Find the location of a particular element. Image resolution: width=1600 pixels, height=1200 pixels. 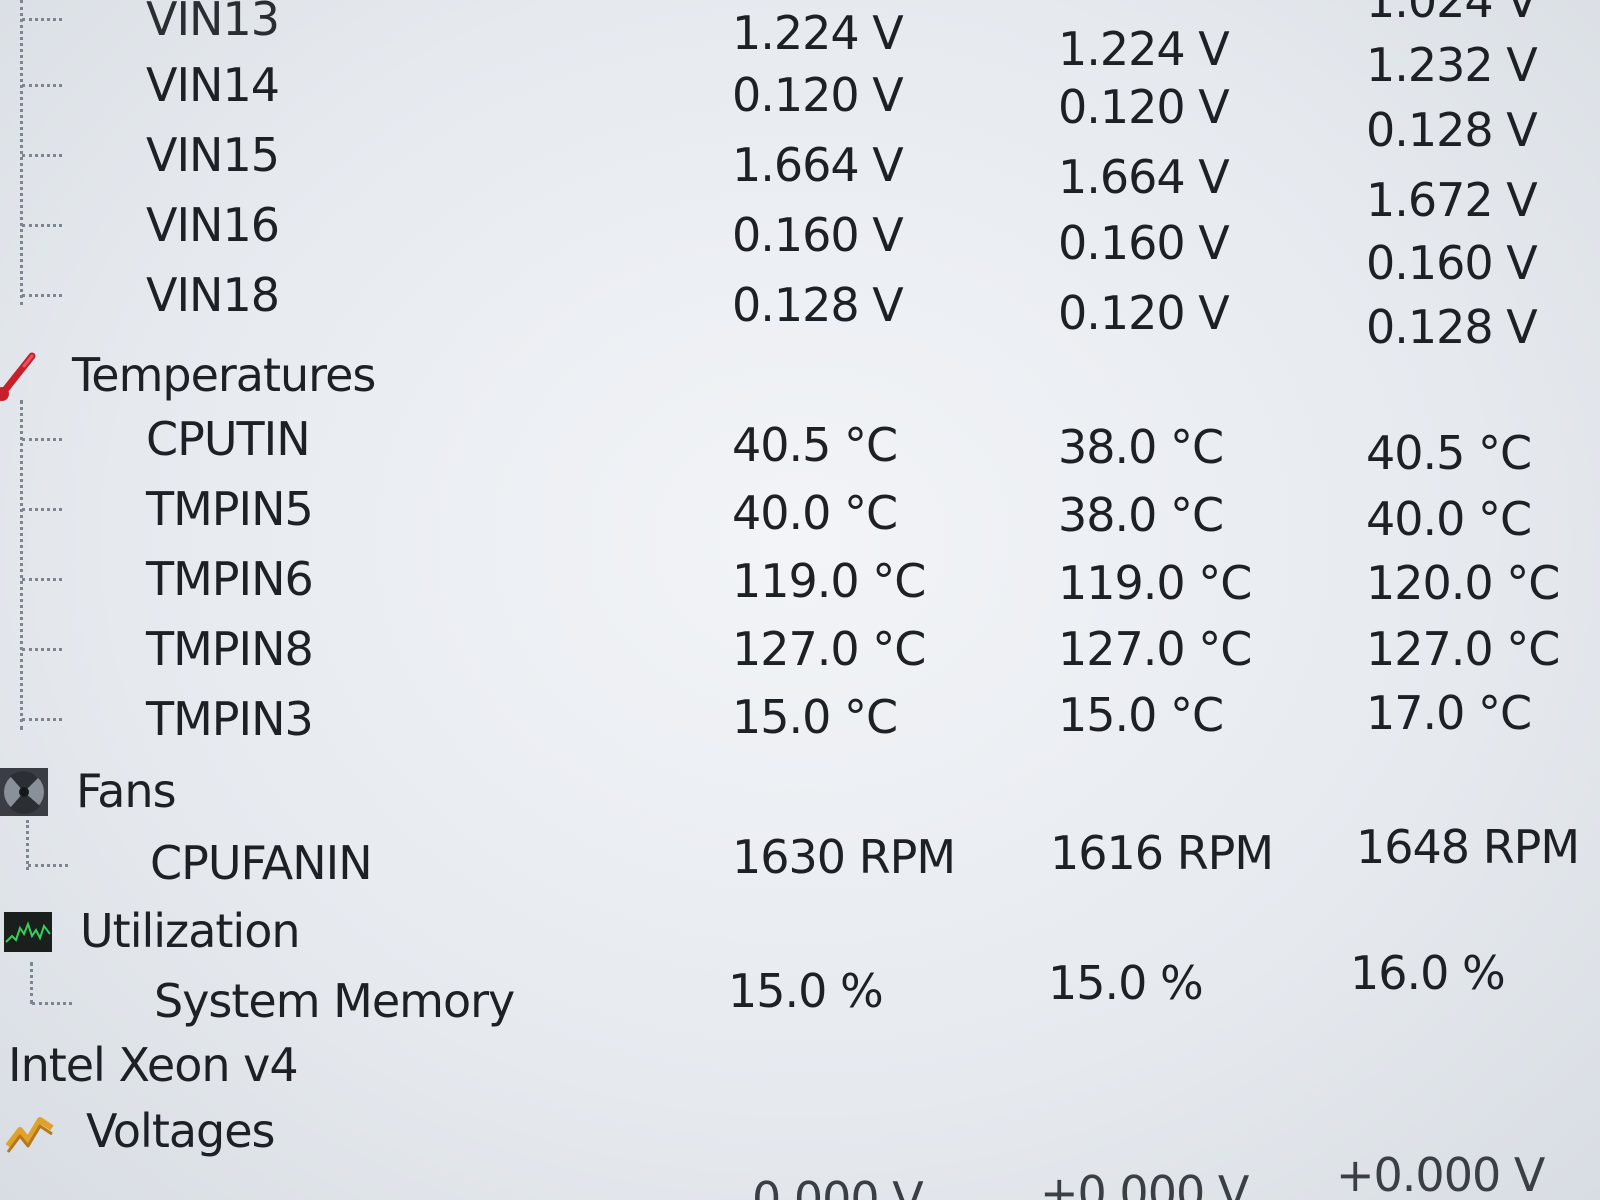

sensor-max: 1.232 V is located at coordinates (1452, 65).